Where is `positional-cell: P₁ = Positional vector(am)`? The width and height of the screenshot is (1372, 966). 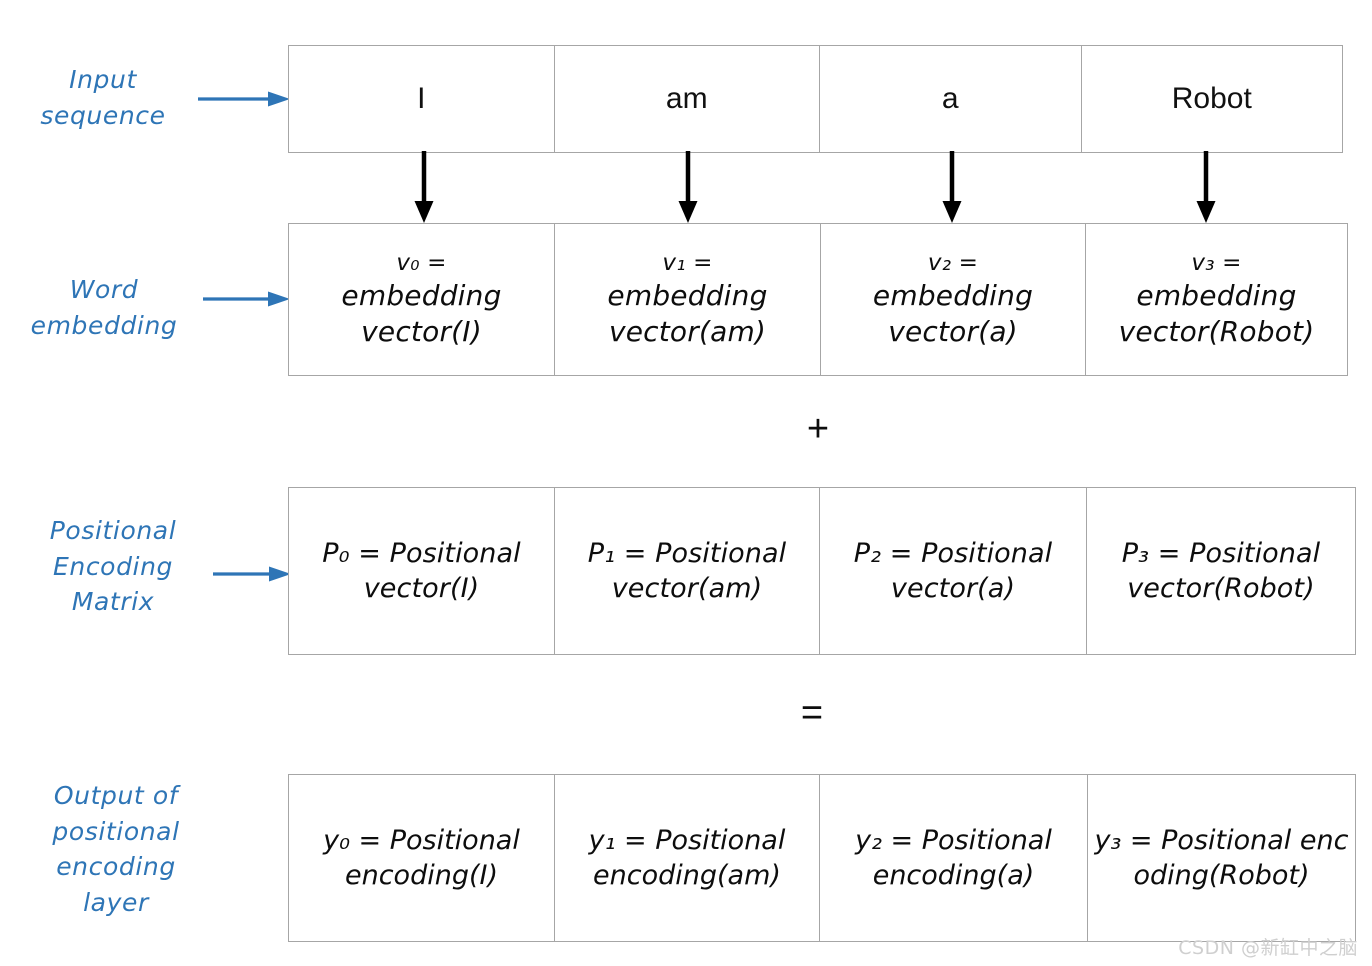
positional-cell: P₁ = Positional vector(am) is located at coordinates (687, 571).